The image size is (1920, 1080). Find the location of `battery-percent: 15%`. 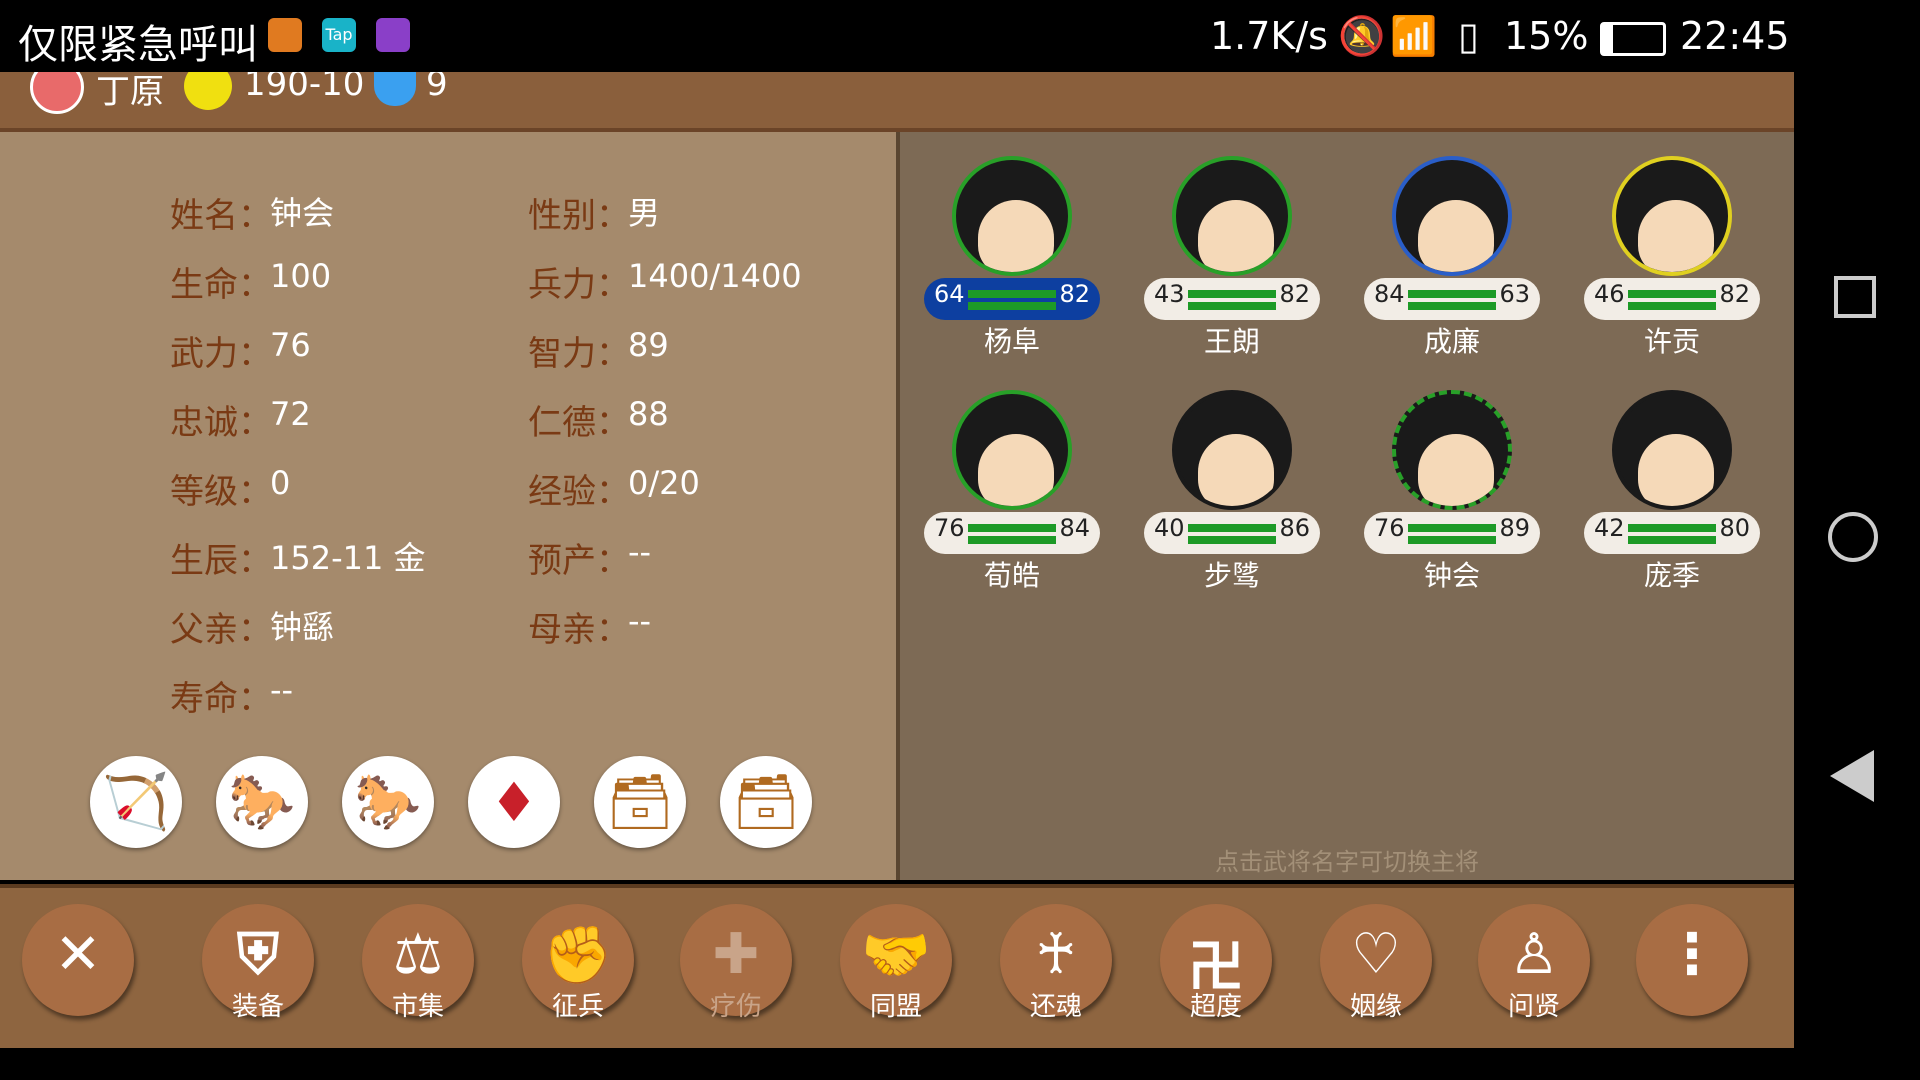

battery-percent: 15% is located at coordinates (1546, 36).